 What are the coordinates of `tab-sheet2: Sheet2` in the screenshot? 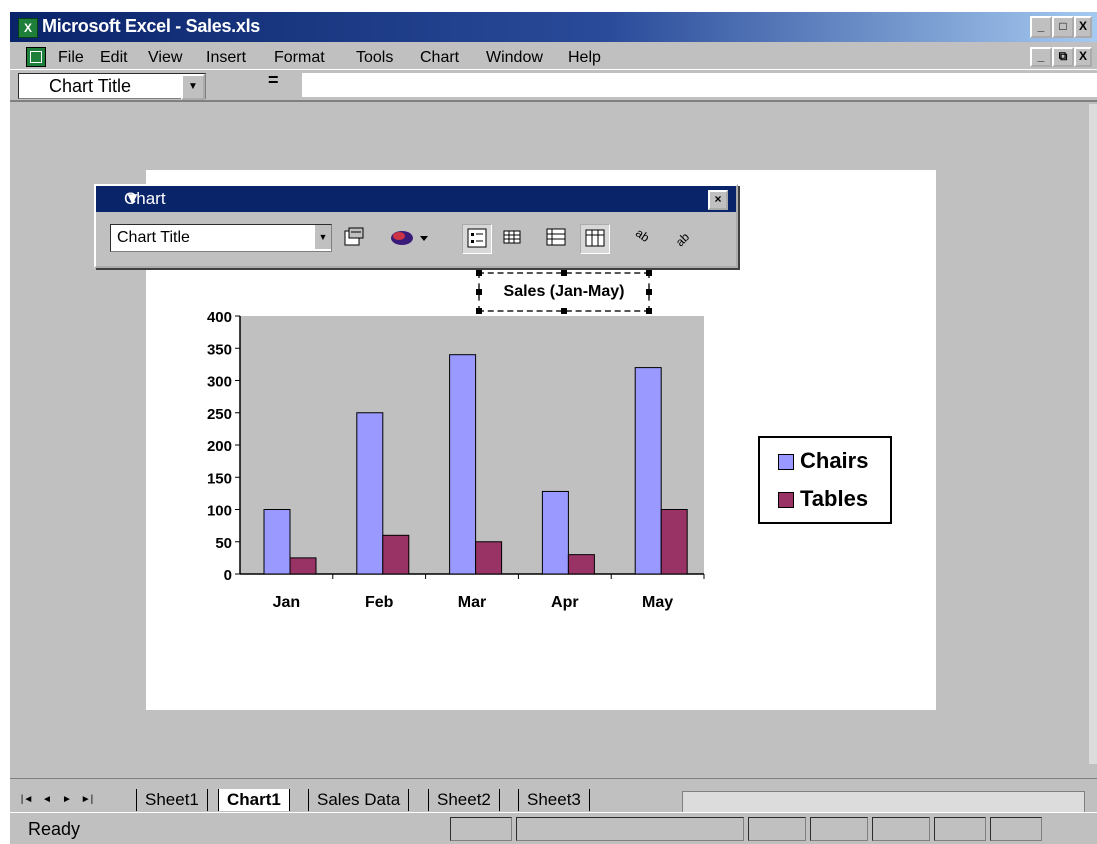 It's located at (464, 800).